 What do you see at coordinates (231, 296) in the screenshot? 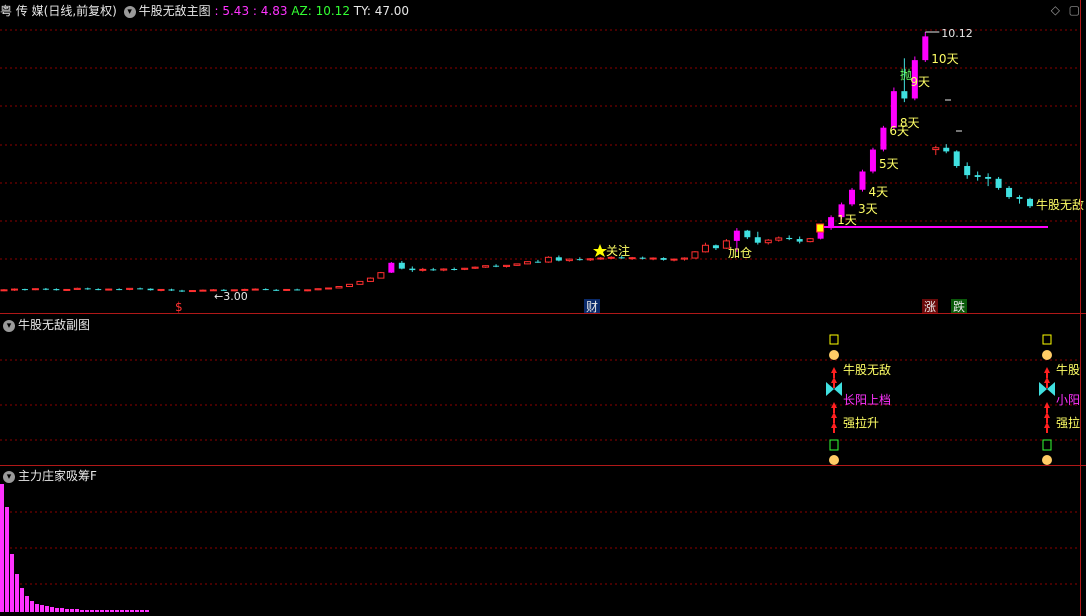
I see `low-label: ←3.00` at bounding box center [231, 296].